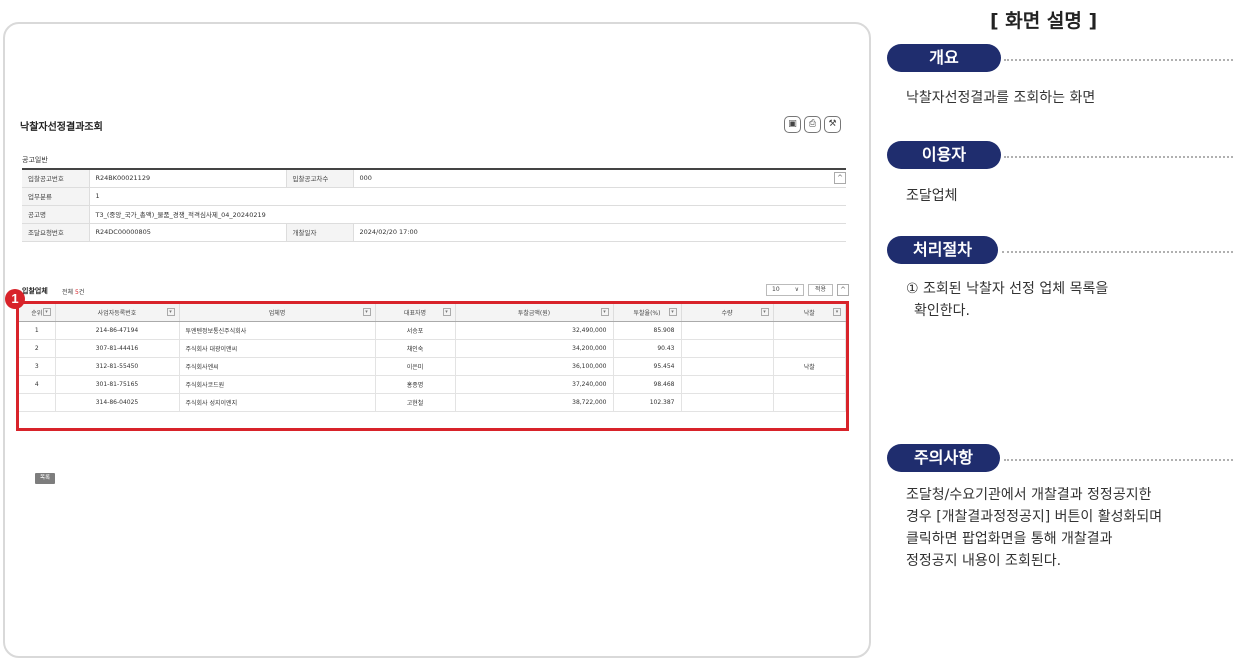  What do you see at coordinates (1029, 495) in the screenshot?
I see `caution-text-line1: 조달청/수요기관에서 개찰결과 정정공지한` at bounding box center [1029, 495].